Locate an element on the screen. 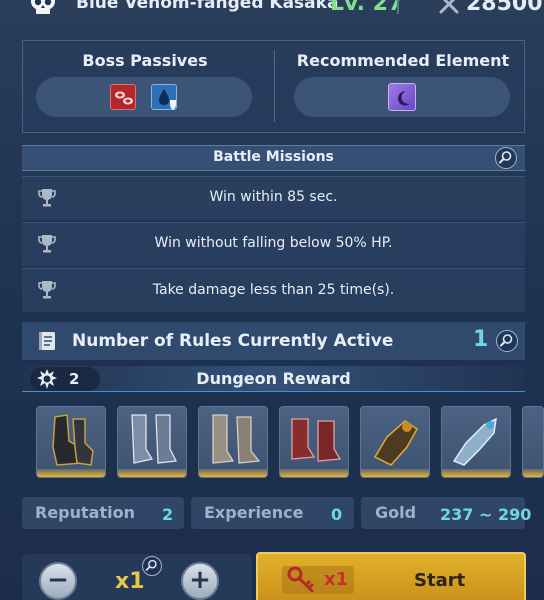 Image resolution: width=544 pixels, height=600 pixels. missions-search-button is located at coordinates (506, 158).